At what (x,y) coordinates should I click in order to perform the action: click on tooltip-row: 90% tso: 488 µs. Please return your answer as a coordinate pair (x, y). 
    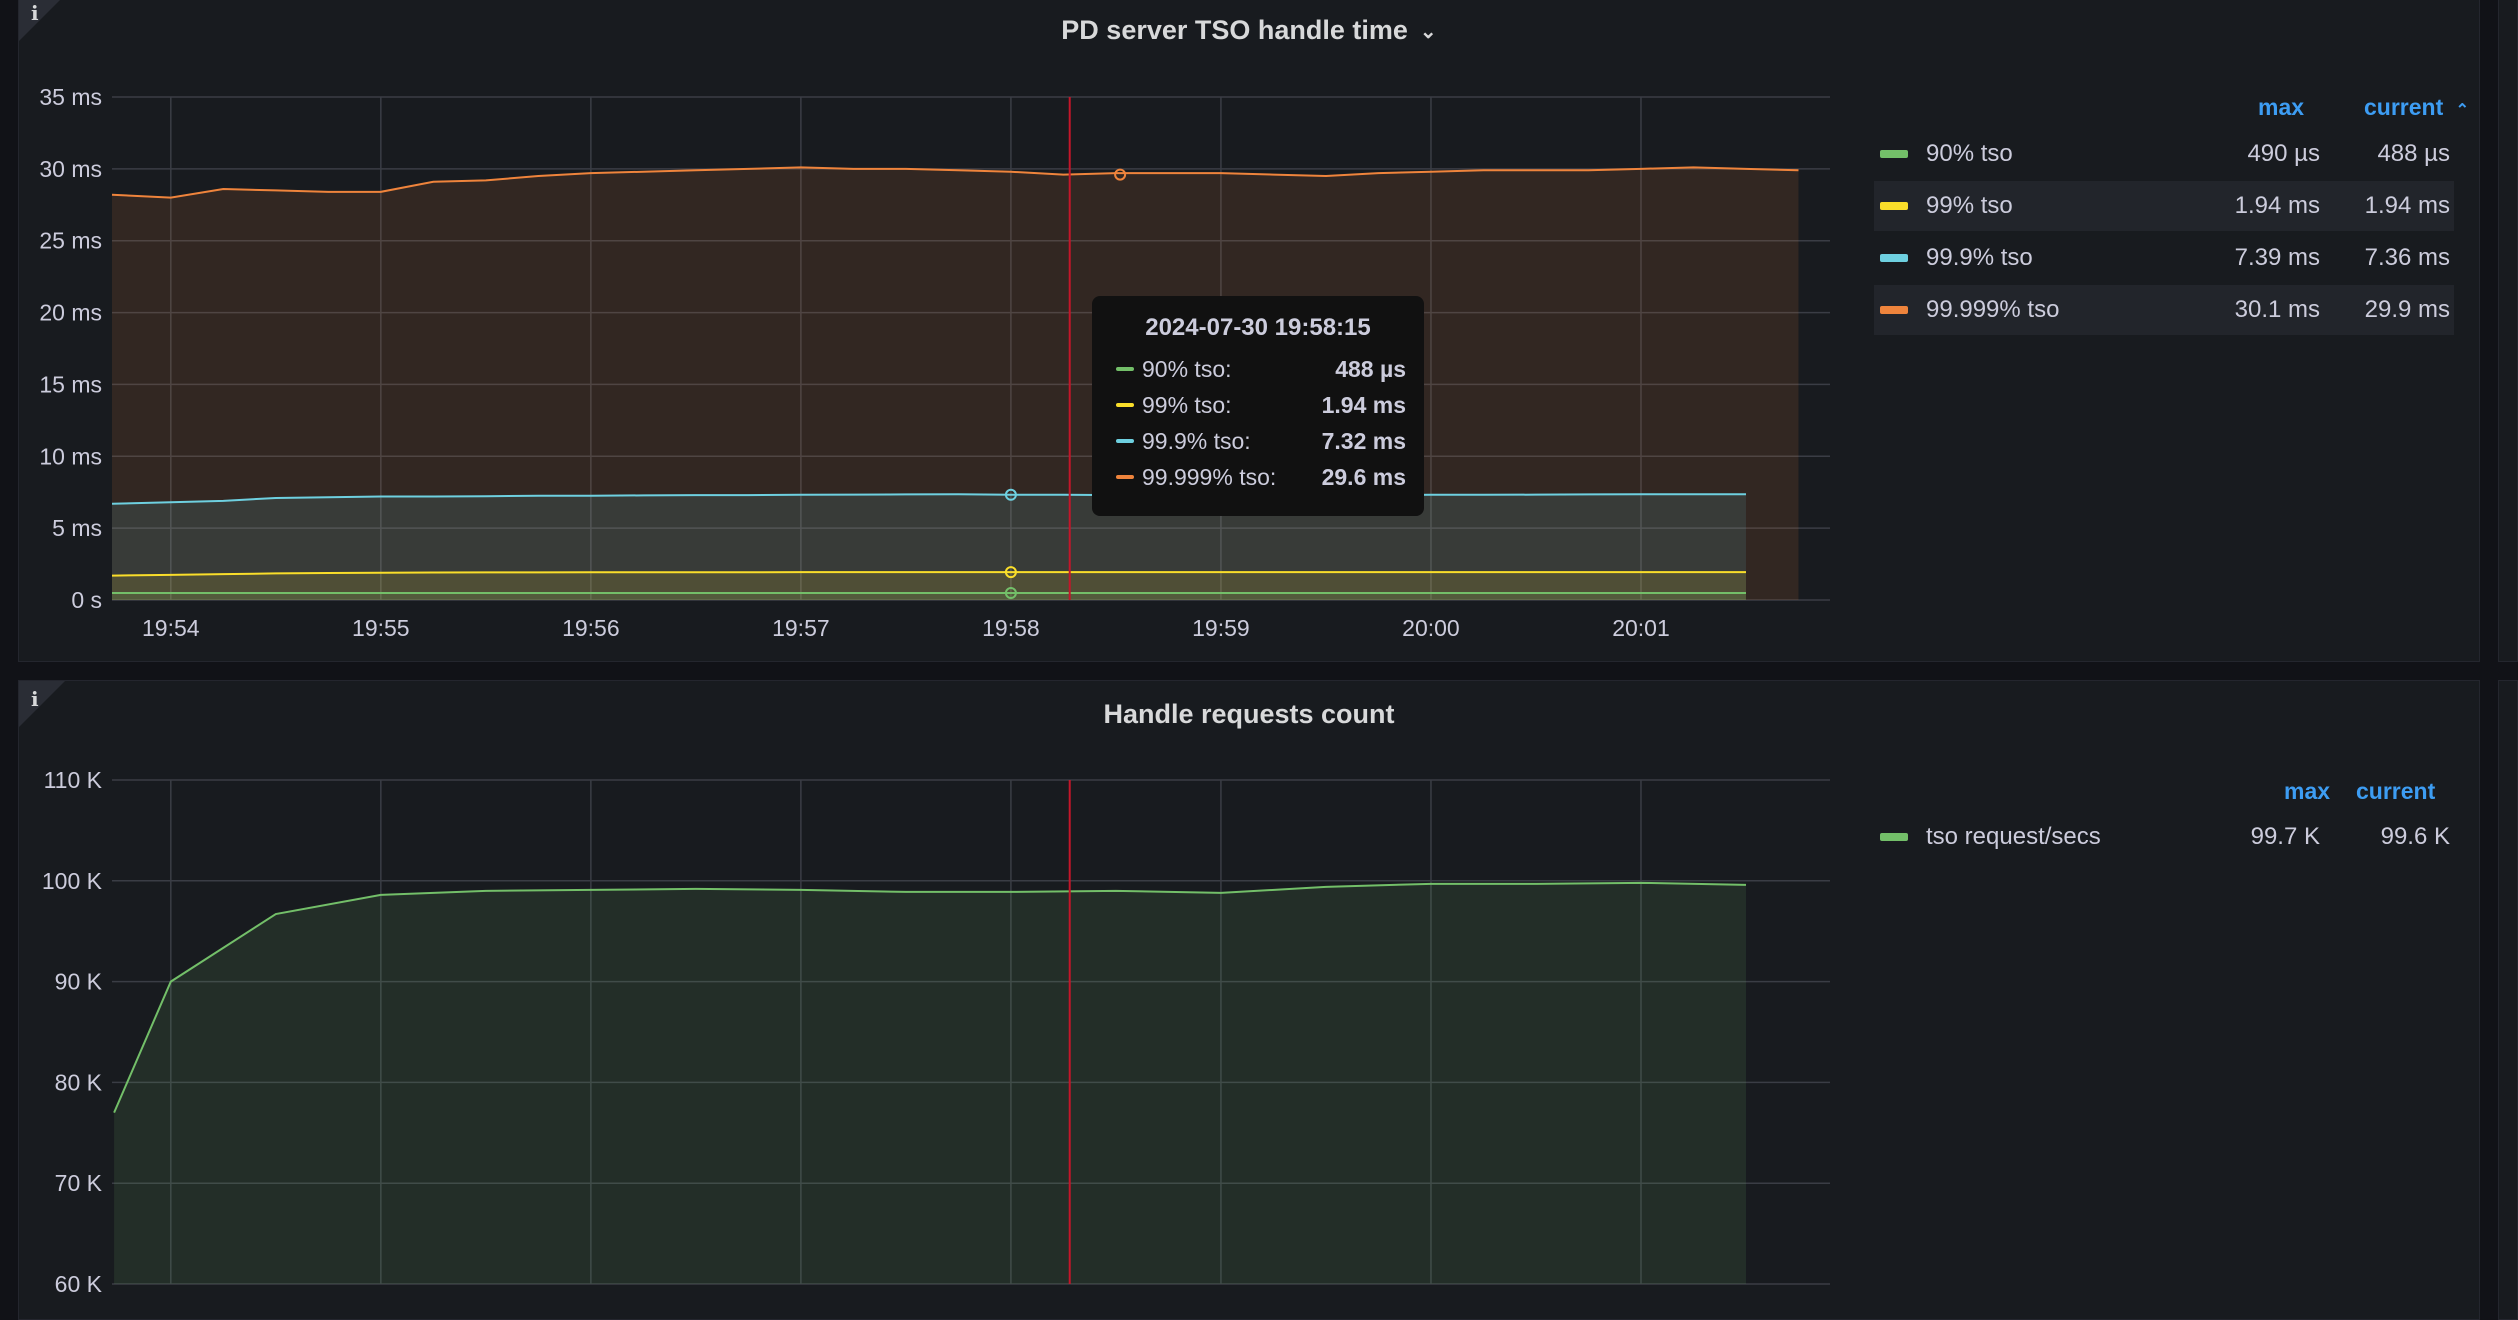
    Looking at the image, I should click on (1261, 370).